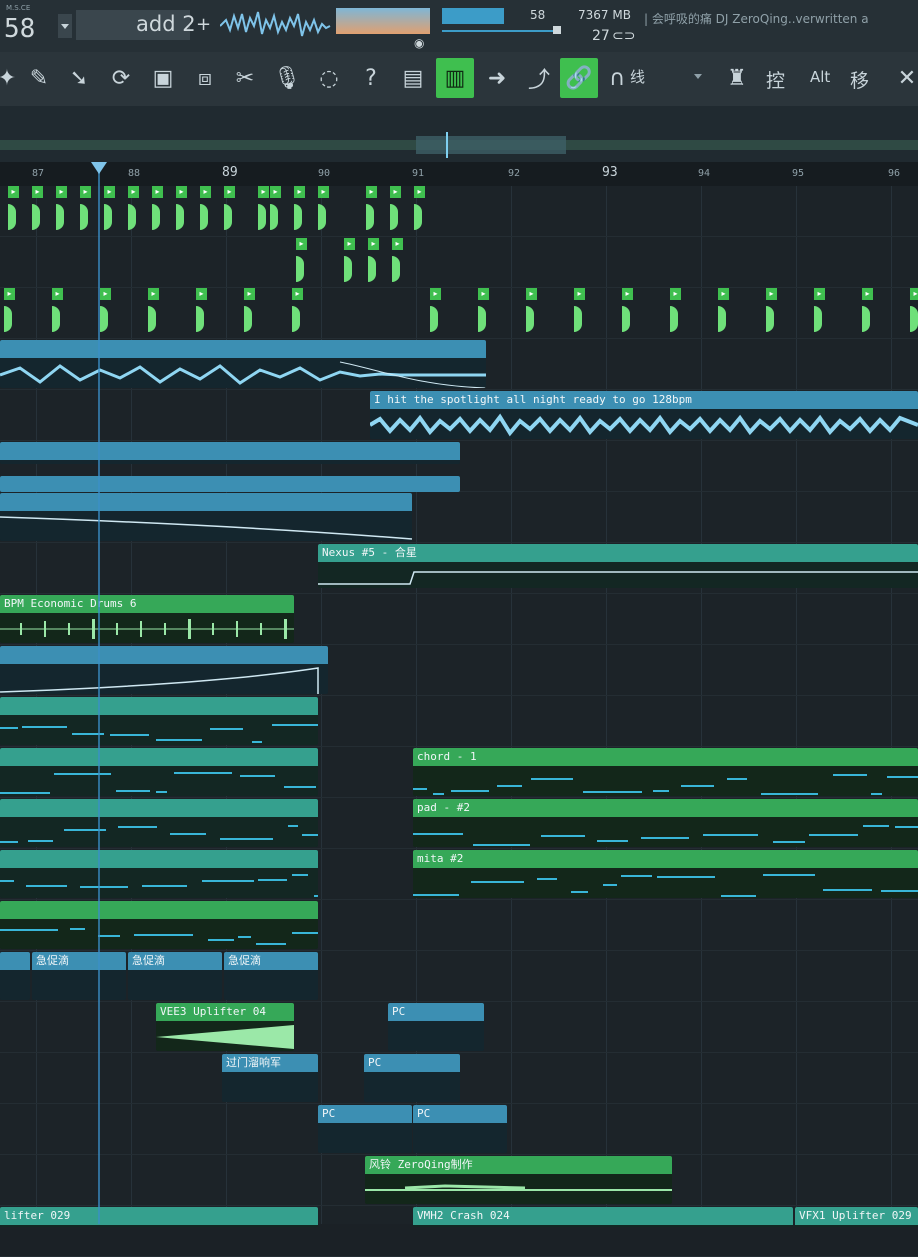 Image resolution: width=918 pixels, height=1257 pixels. Describe the element at coordinates (603, 1217) in the screenshot. I see `audio-clip-crash: VMH2 Crash 024` at that location.